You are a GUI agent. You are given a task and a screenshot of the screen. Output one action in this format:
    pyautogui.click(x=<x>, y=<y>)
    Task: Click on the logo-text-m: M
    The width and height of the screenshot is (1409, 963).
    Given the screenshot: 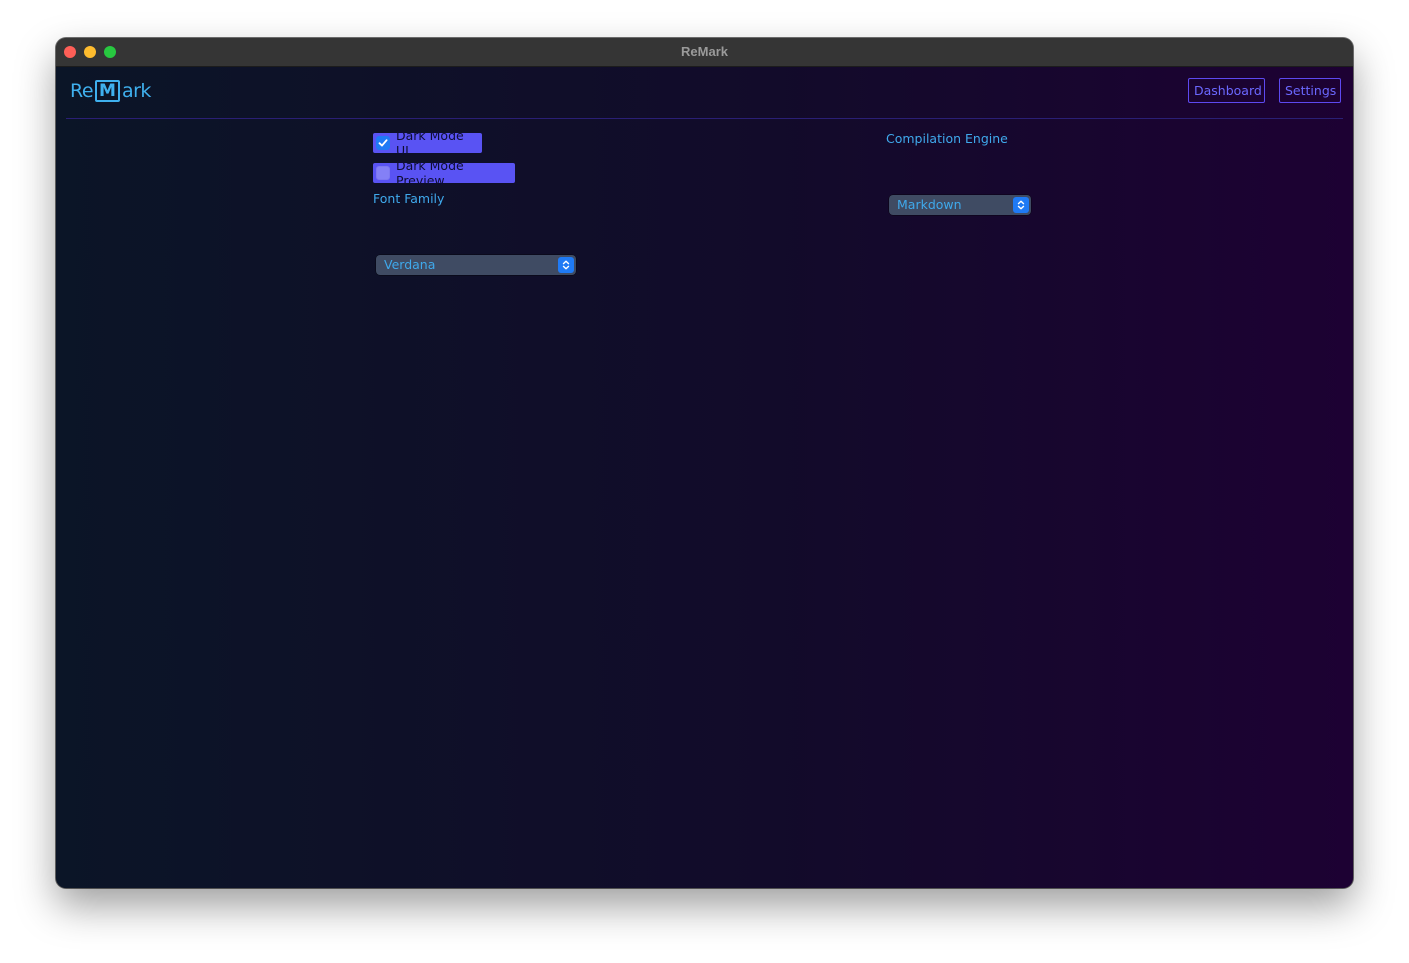 What is the action you would take?
    pyautogui.click(x=107, y=91)
    